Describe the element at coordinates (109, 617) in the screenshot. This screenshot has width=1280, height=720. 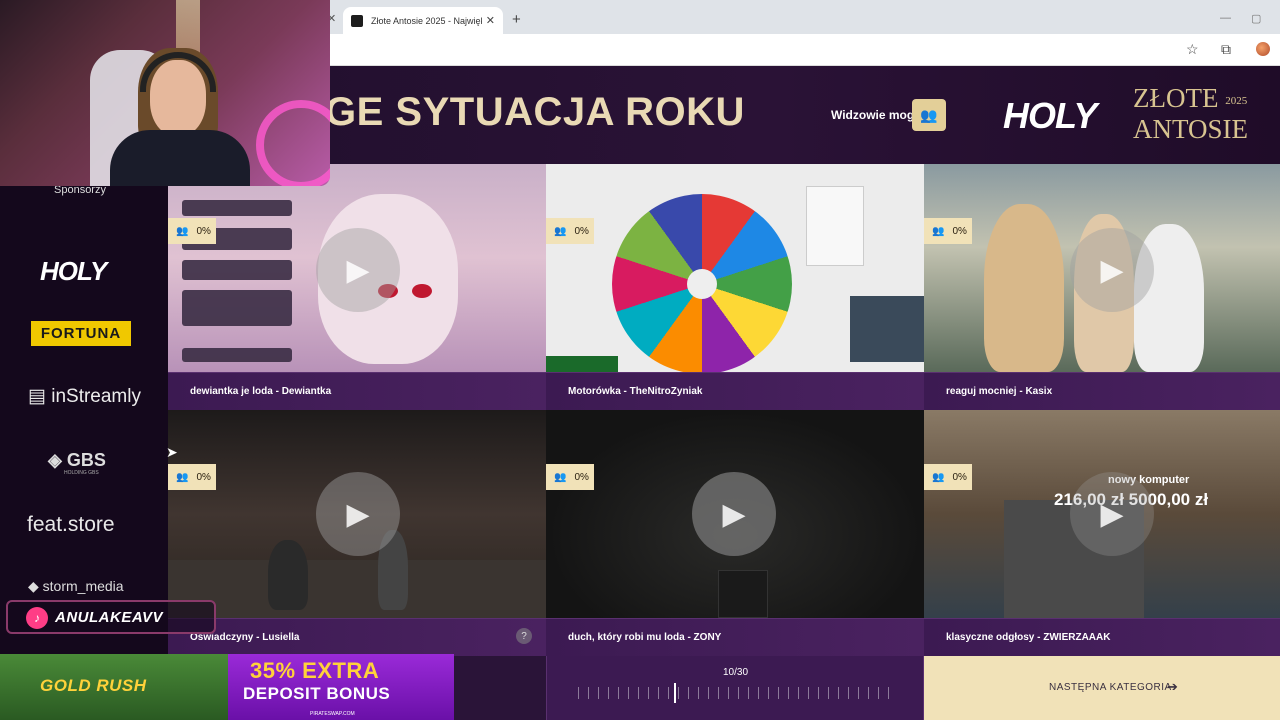
I see `tiktok-handle: ANULAKEAVV` at that location.